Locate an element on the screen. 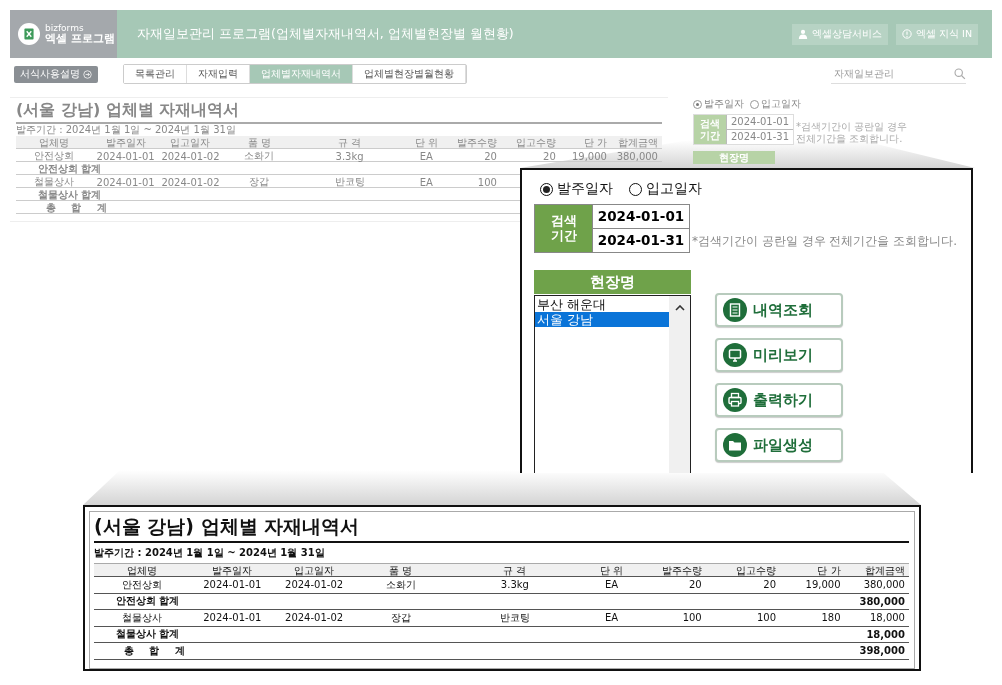  guide-button: 서식사용설명 is located at coordinates (56, 74).